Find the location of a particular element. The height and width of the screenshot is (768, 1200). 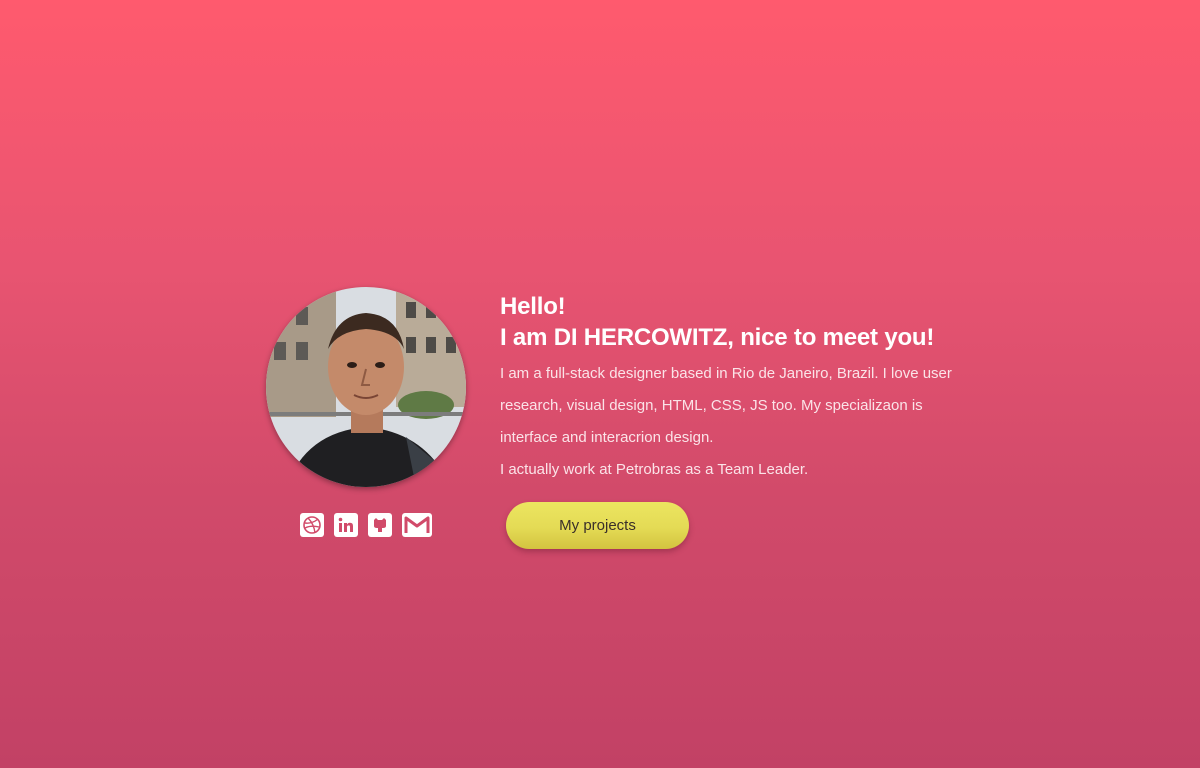

gmail-link is located at coordinates (417, 525).